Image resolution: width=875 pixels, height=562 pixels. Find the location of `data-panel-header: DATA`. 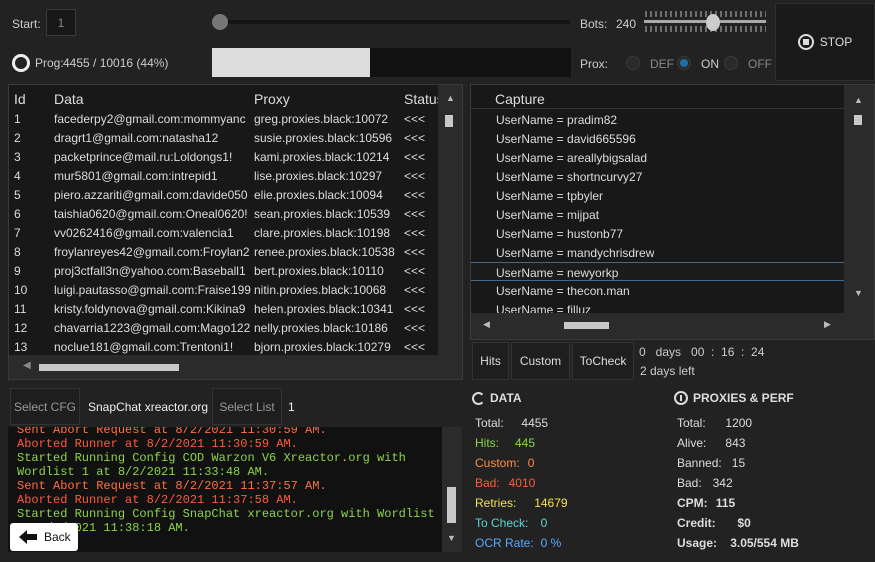

data-panel-header: DATA is located at coordinates (497, 398).